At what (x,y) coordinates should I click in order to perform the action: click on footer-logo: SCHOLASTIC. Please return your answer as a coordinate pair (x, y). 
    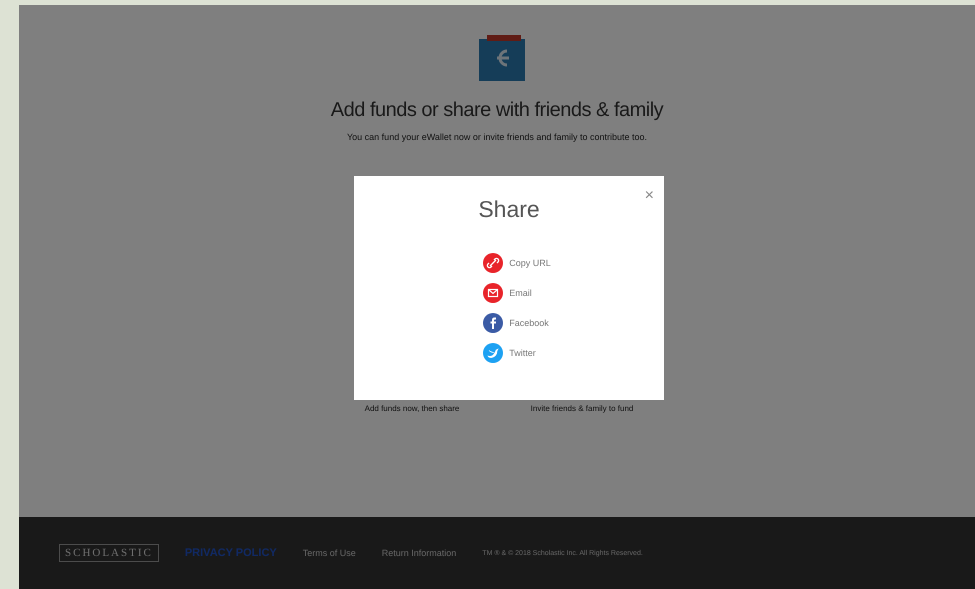
    Looking at the image, I should click on (109, 553).